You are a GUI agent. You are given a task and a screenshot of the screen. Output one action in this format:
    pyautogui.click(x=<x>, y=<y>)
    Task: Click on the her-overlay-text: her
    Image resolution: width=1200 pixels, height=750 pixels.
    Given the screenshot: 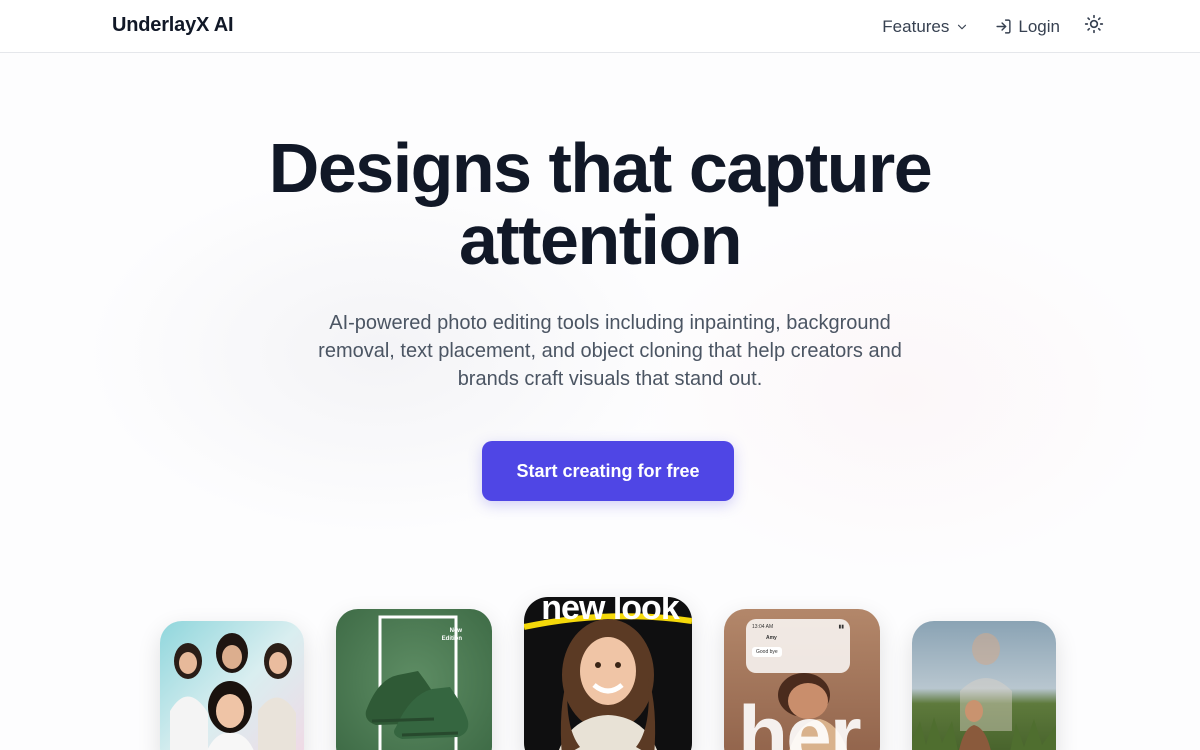 What is the action you would take?
    pyautogui.click(x=800, y=720)
    